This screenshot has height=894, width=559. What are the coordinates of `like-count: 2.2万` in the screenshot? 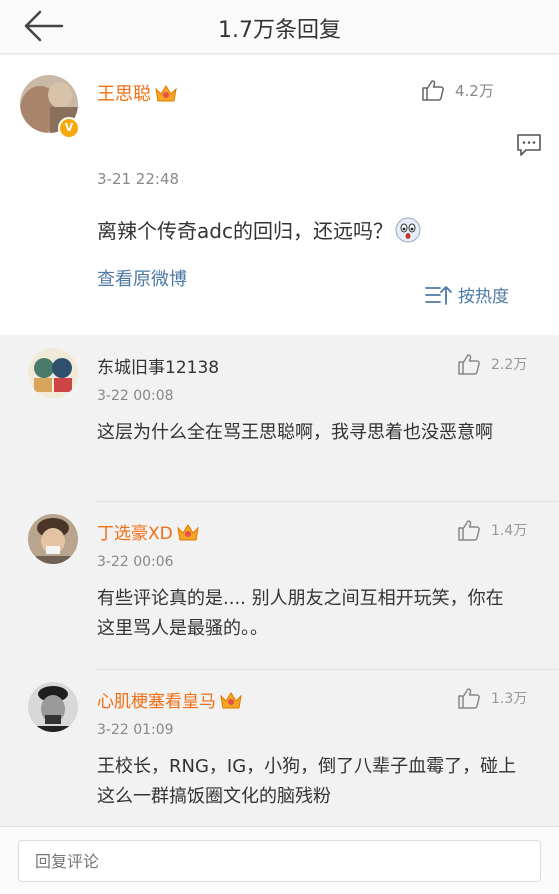 It's located at (509, 365).